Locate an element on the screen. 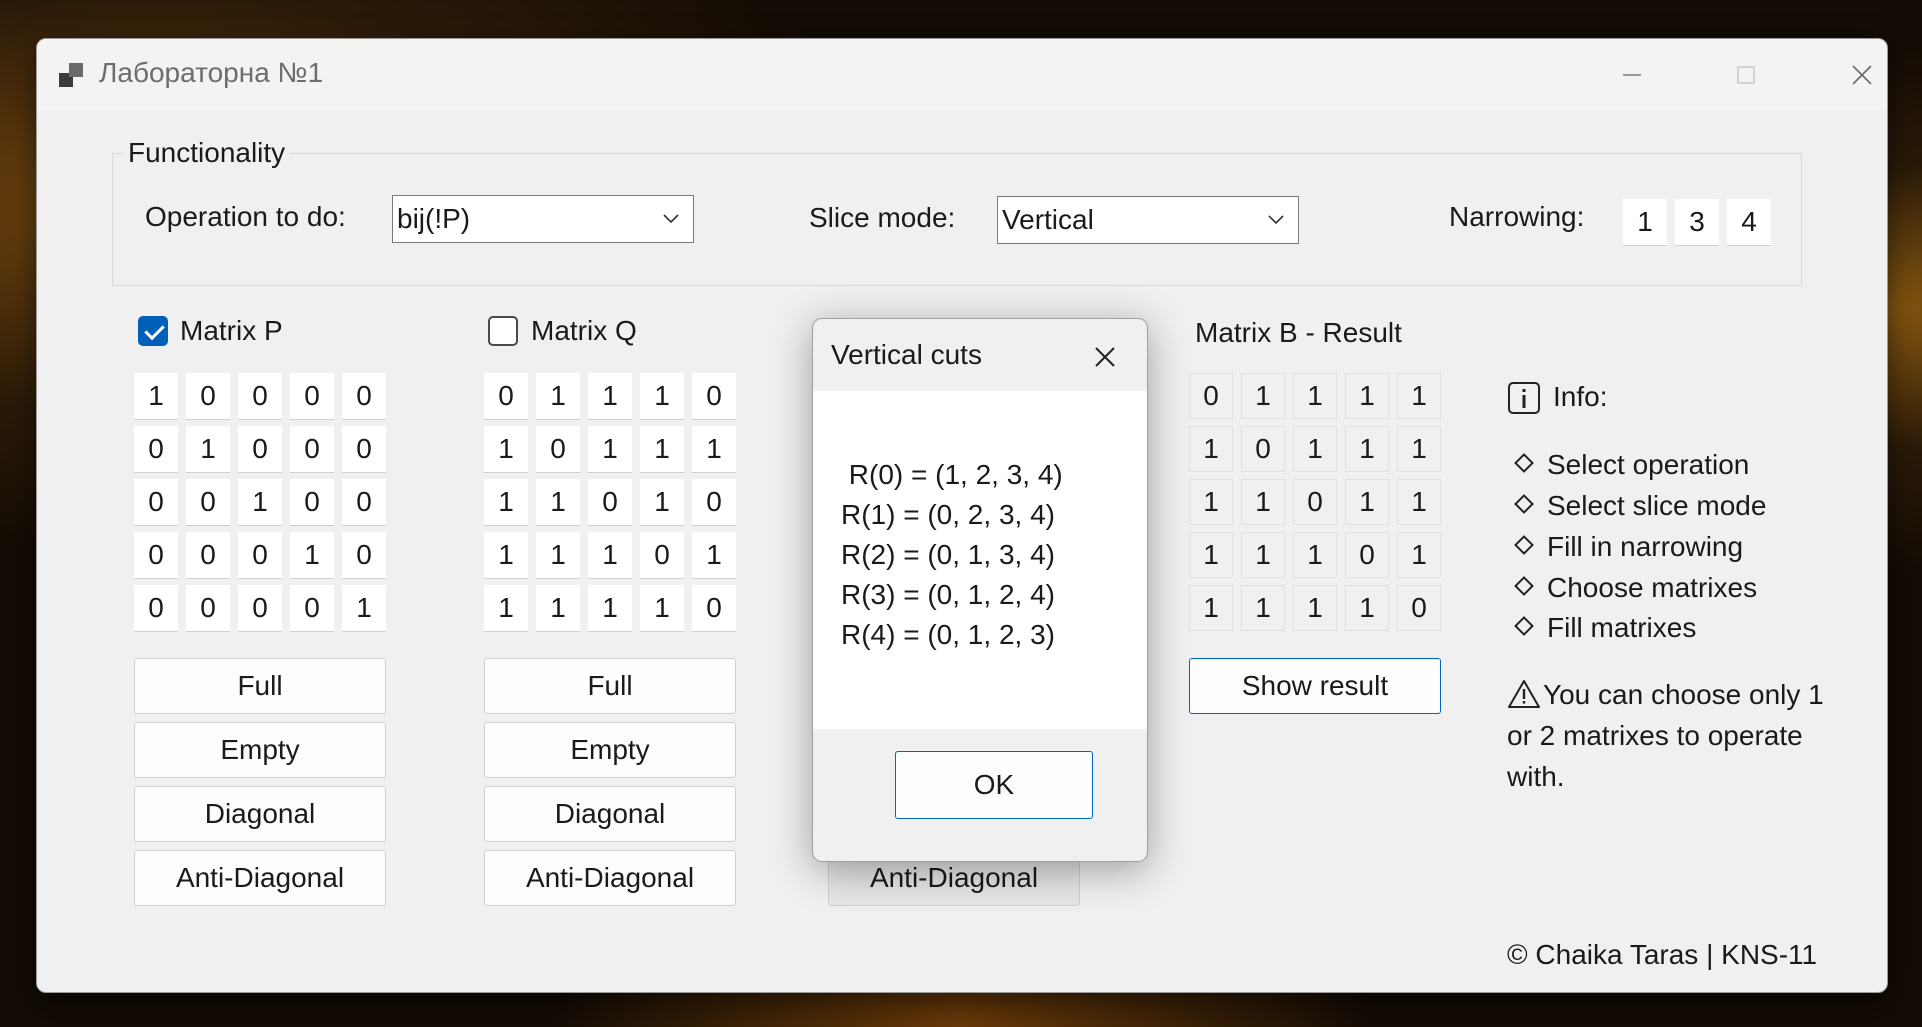 The image size is (1922, 1027). slice-mode-select: Vertical is located at coordinates (1148, 220).